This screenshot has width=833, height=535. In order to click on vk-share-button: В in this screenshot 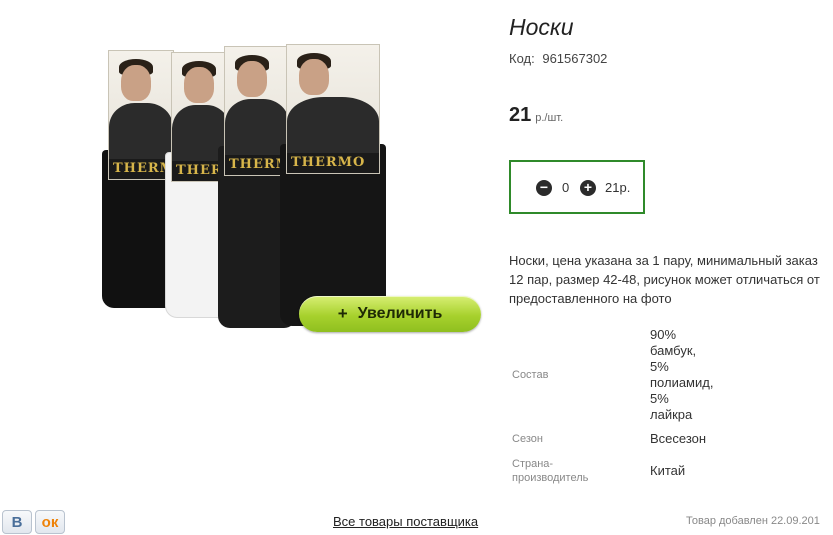, I will do `click(17, 522)`.